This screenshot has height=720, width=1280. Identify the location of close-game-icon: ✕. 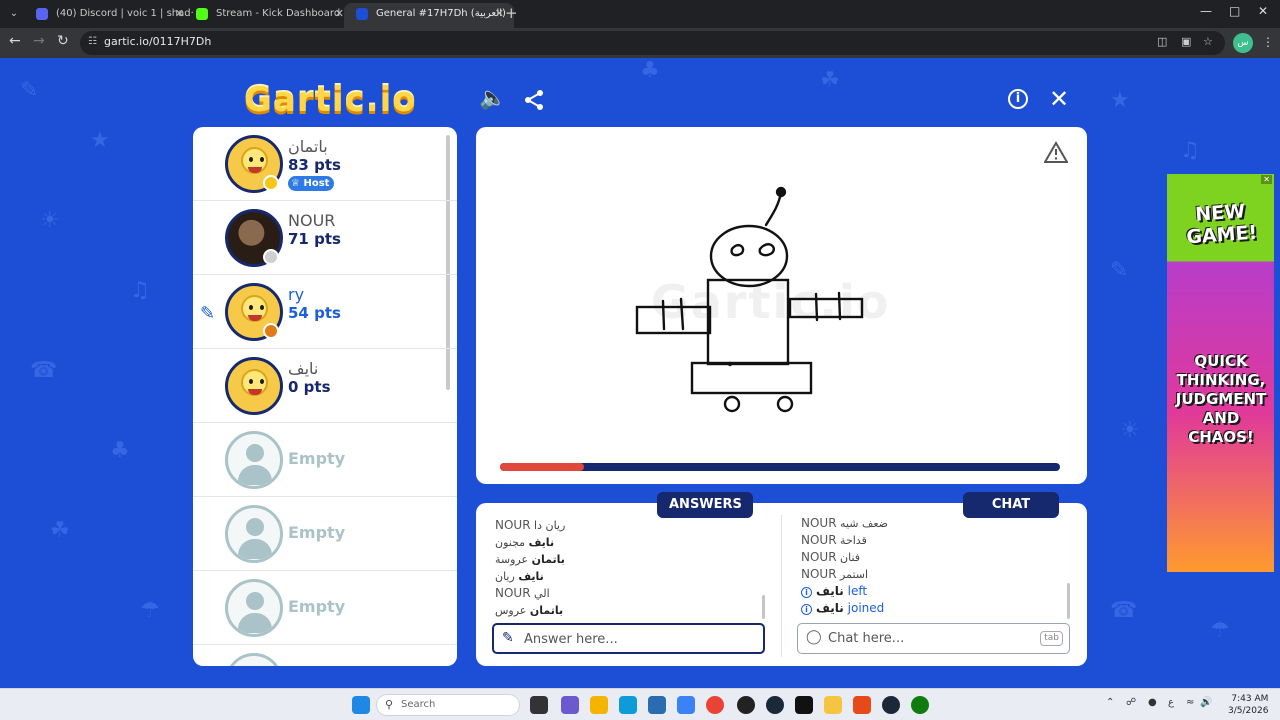
(1059, 100).